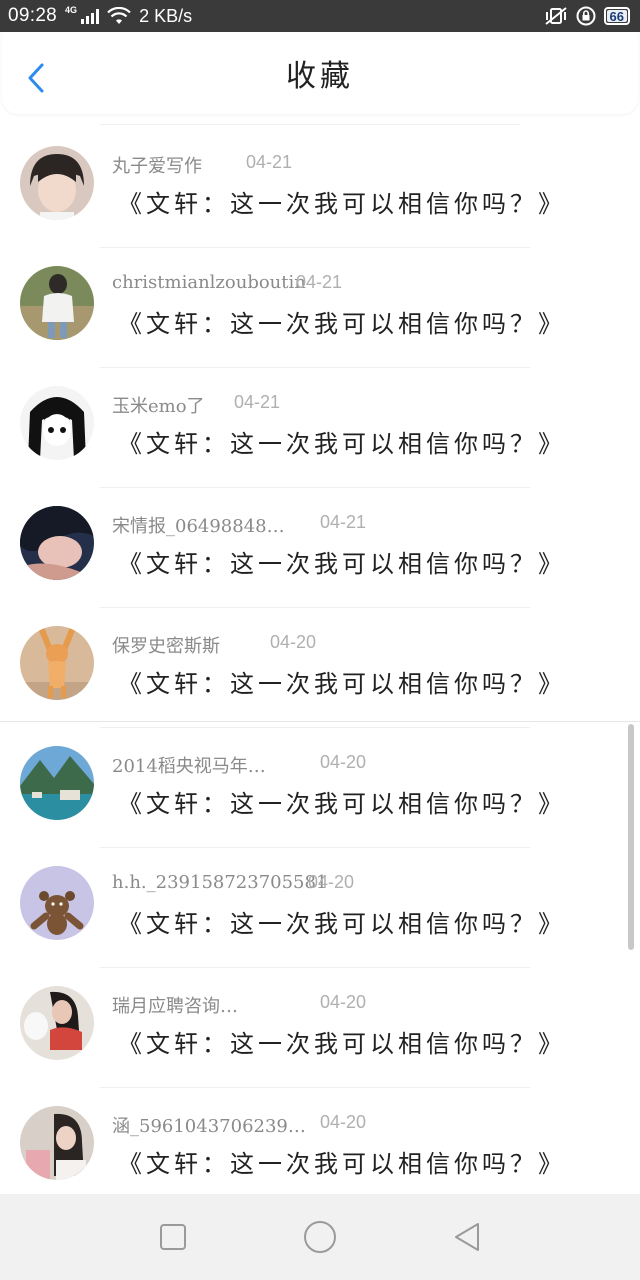  I want to click on square-icon, so click(173, 1237).